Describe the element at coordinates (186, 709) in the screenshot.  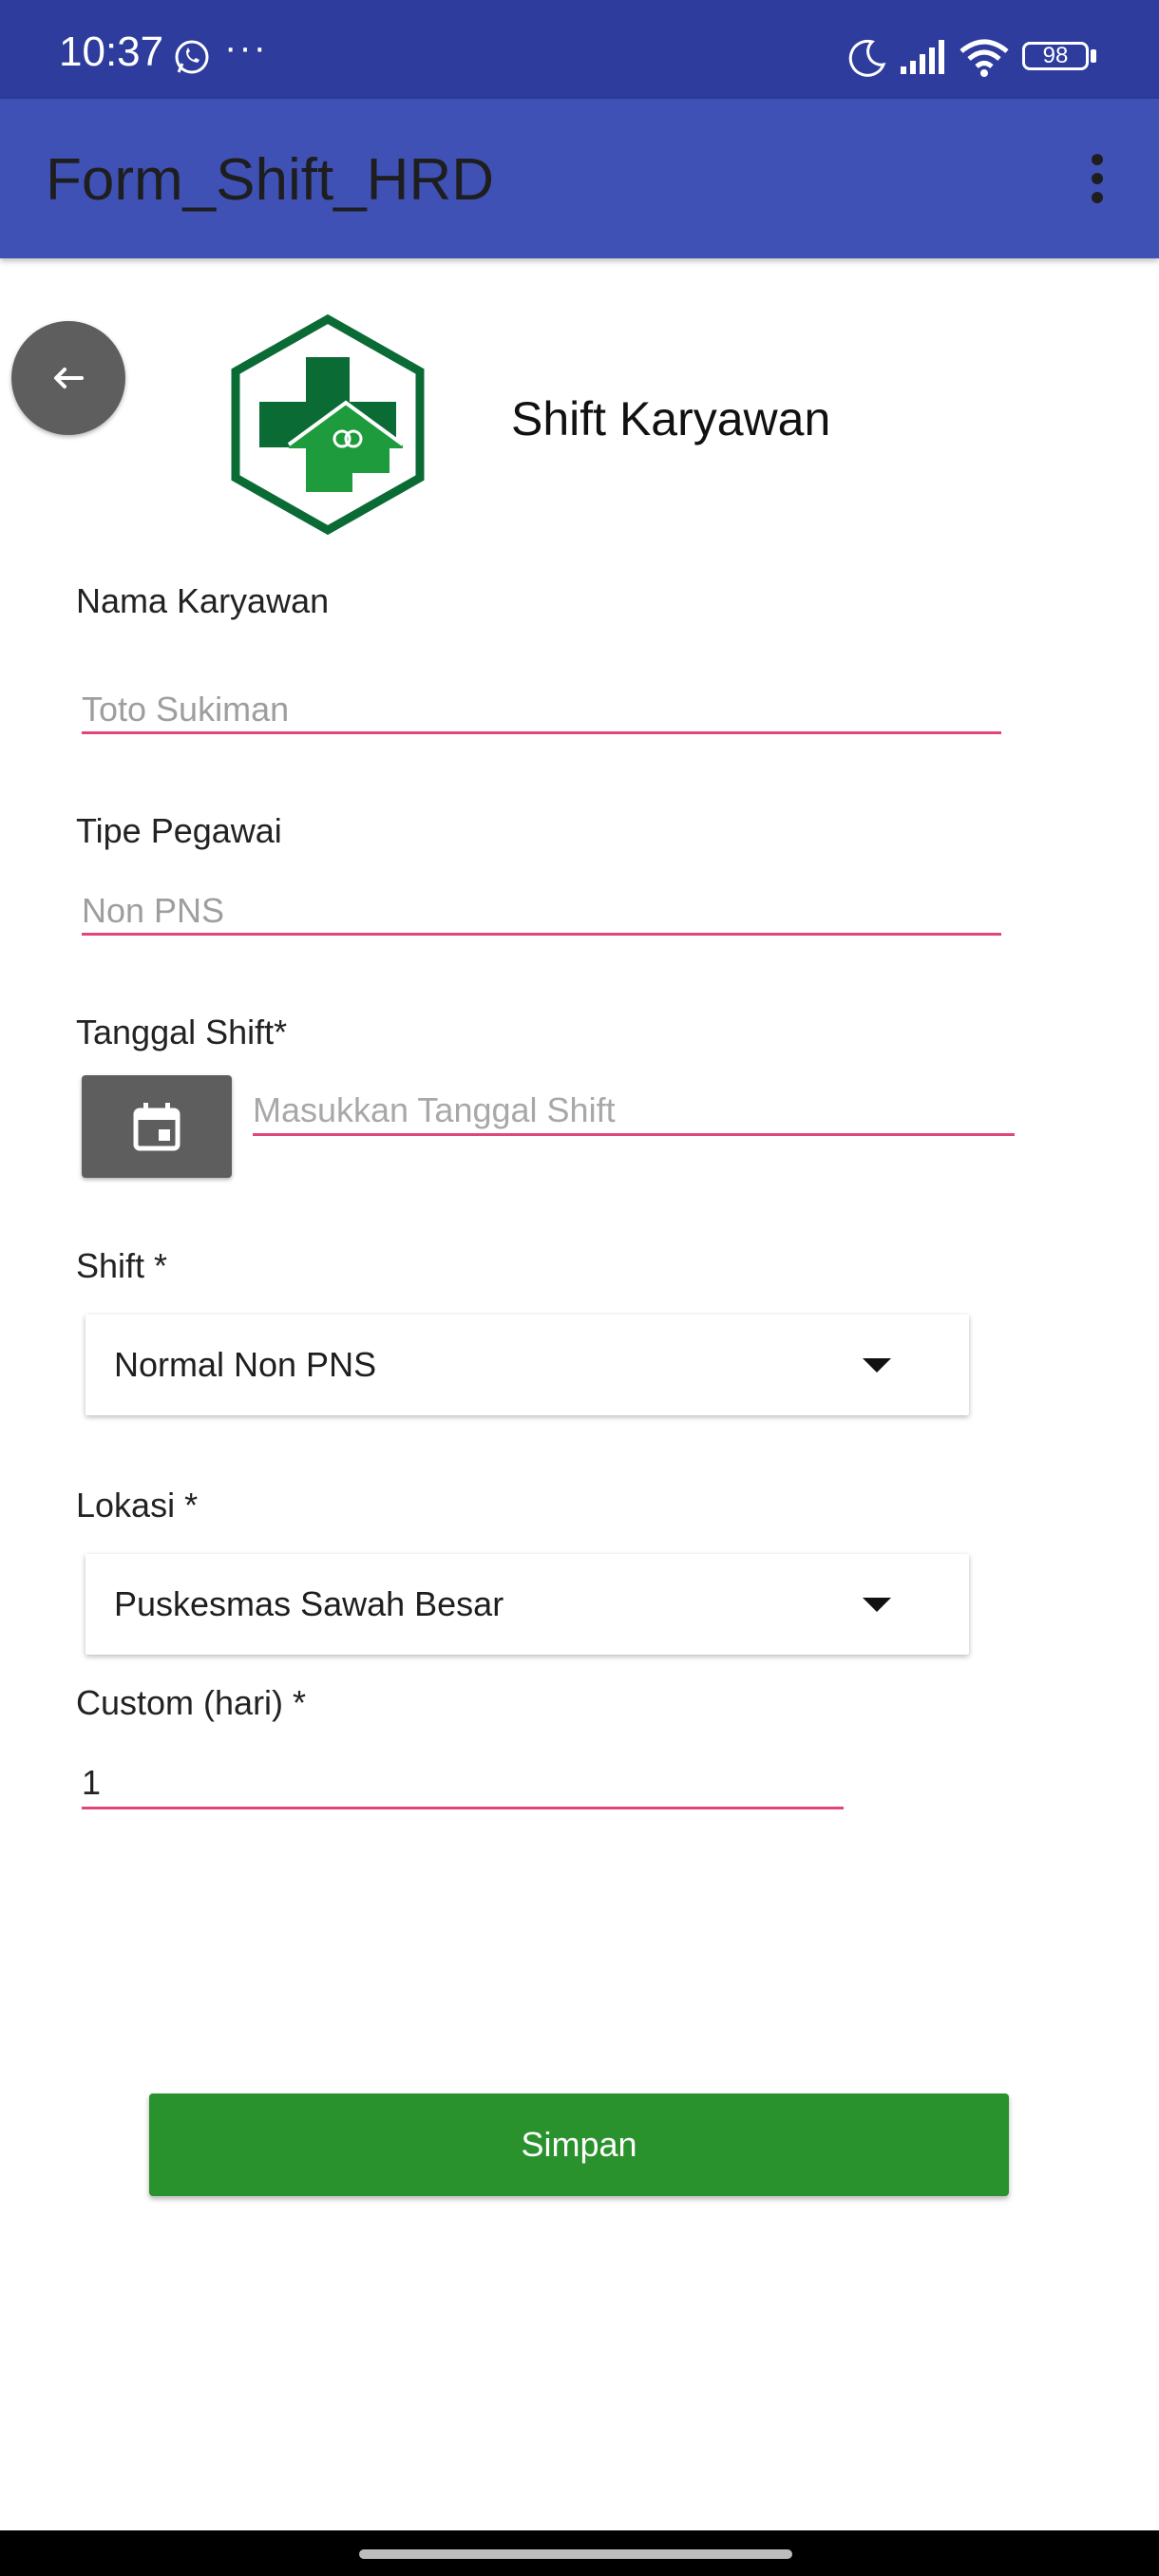
I see `nama-karyawan-field: Toto Sukiman` at that location.